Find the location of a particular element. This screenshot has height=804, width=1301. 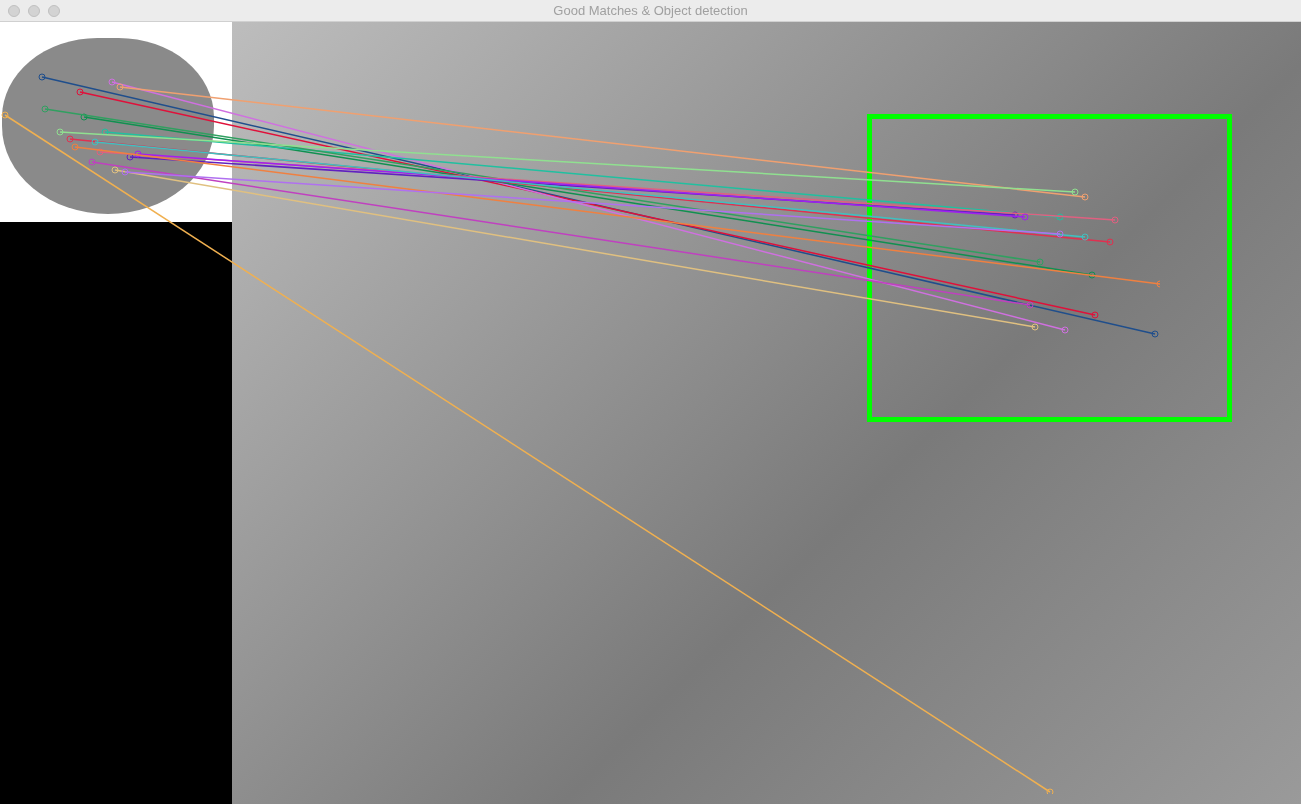

zoom-button is located at coordinates (54, 10).